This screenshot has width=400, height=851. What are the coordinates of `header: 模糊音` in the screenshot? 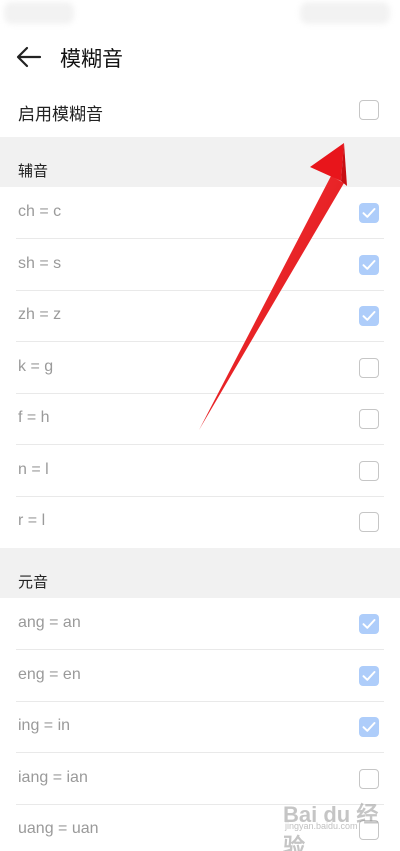 It's located at (200, 57).